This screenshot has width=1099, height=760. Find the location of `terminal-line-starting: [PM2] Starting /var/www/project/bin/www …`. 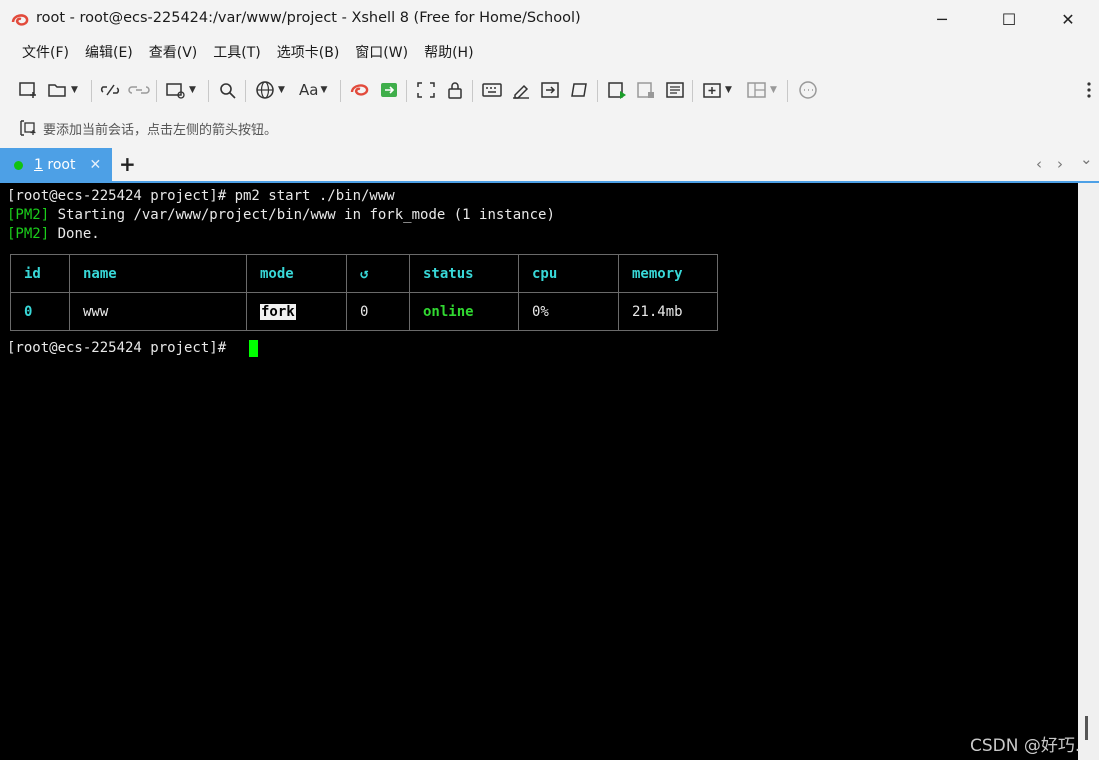

terminal-line-starting: [PM2] Starting /var/www/project/bin/www … is located at coordinates (281, 215).